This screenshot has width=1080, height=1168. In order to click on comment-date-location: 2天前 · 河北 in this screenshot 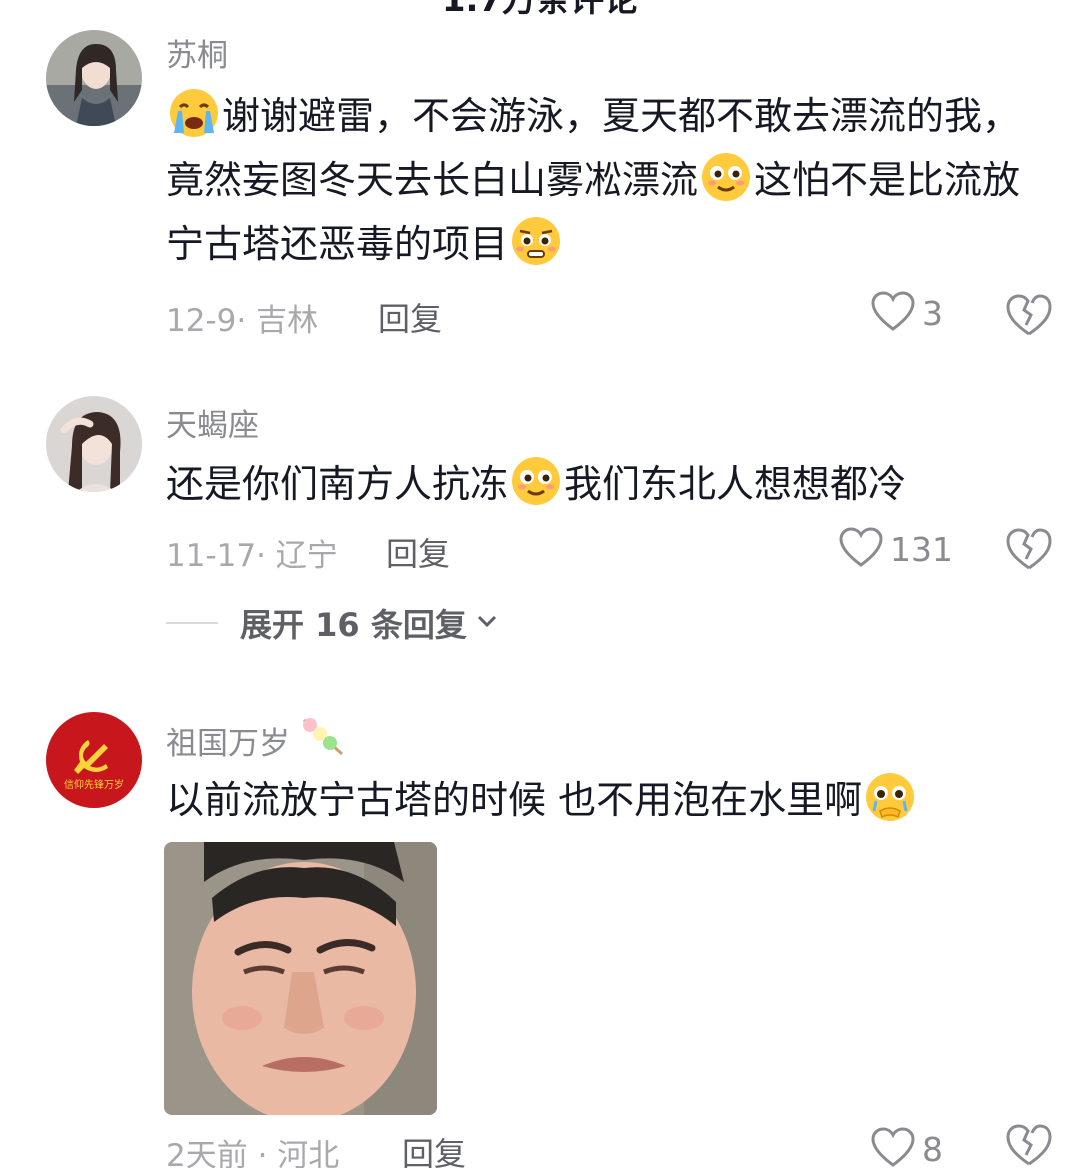, I will do `click(253, 1153)`.